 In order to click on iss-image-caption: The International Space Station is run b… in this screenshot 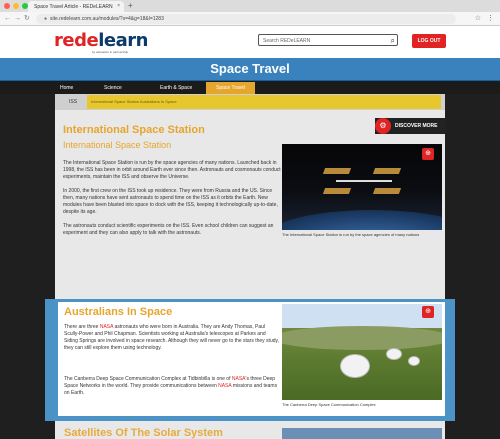, I will do `click(351, 234)`.